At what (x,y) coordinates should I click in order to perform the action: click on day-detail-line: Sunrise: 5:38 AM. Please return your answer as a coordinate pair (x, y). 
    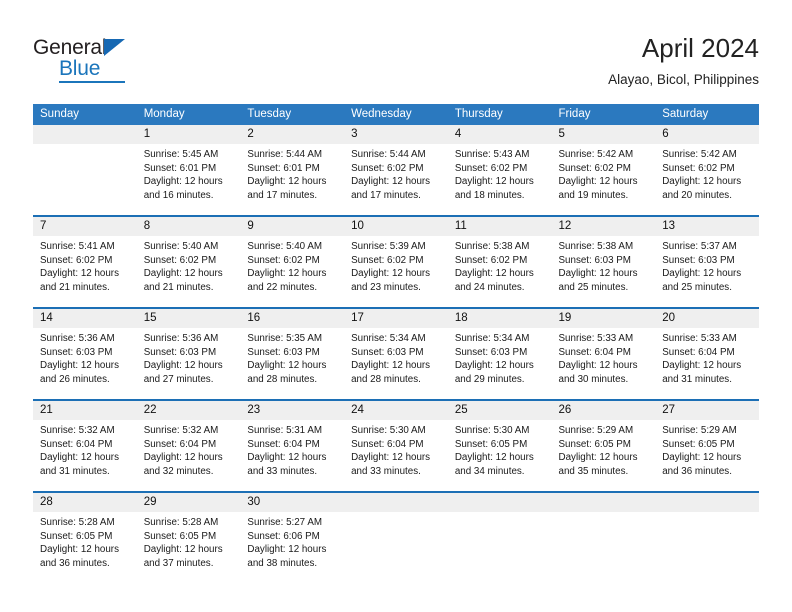
    Looking at the image, I should click on (492, 246).